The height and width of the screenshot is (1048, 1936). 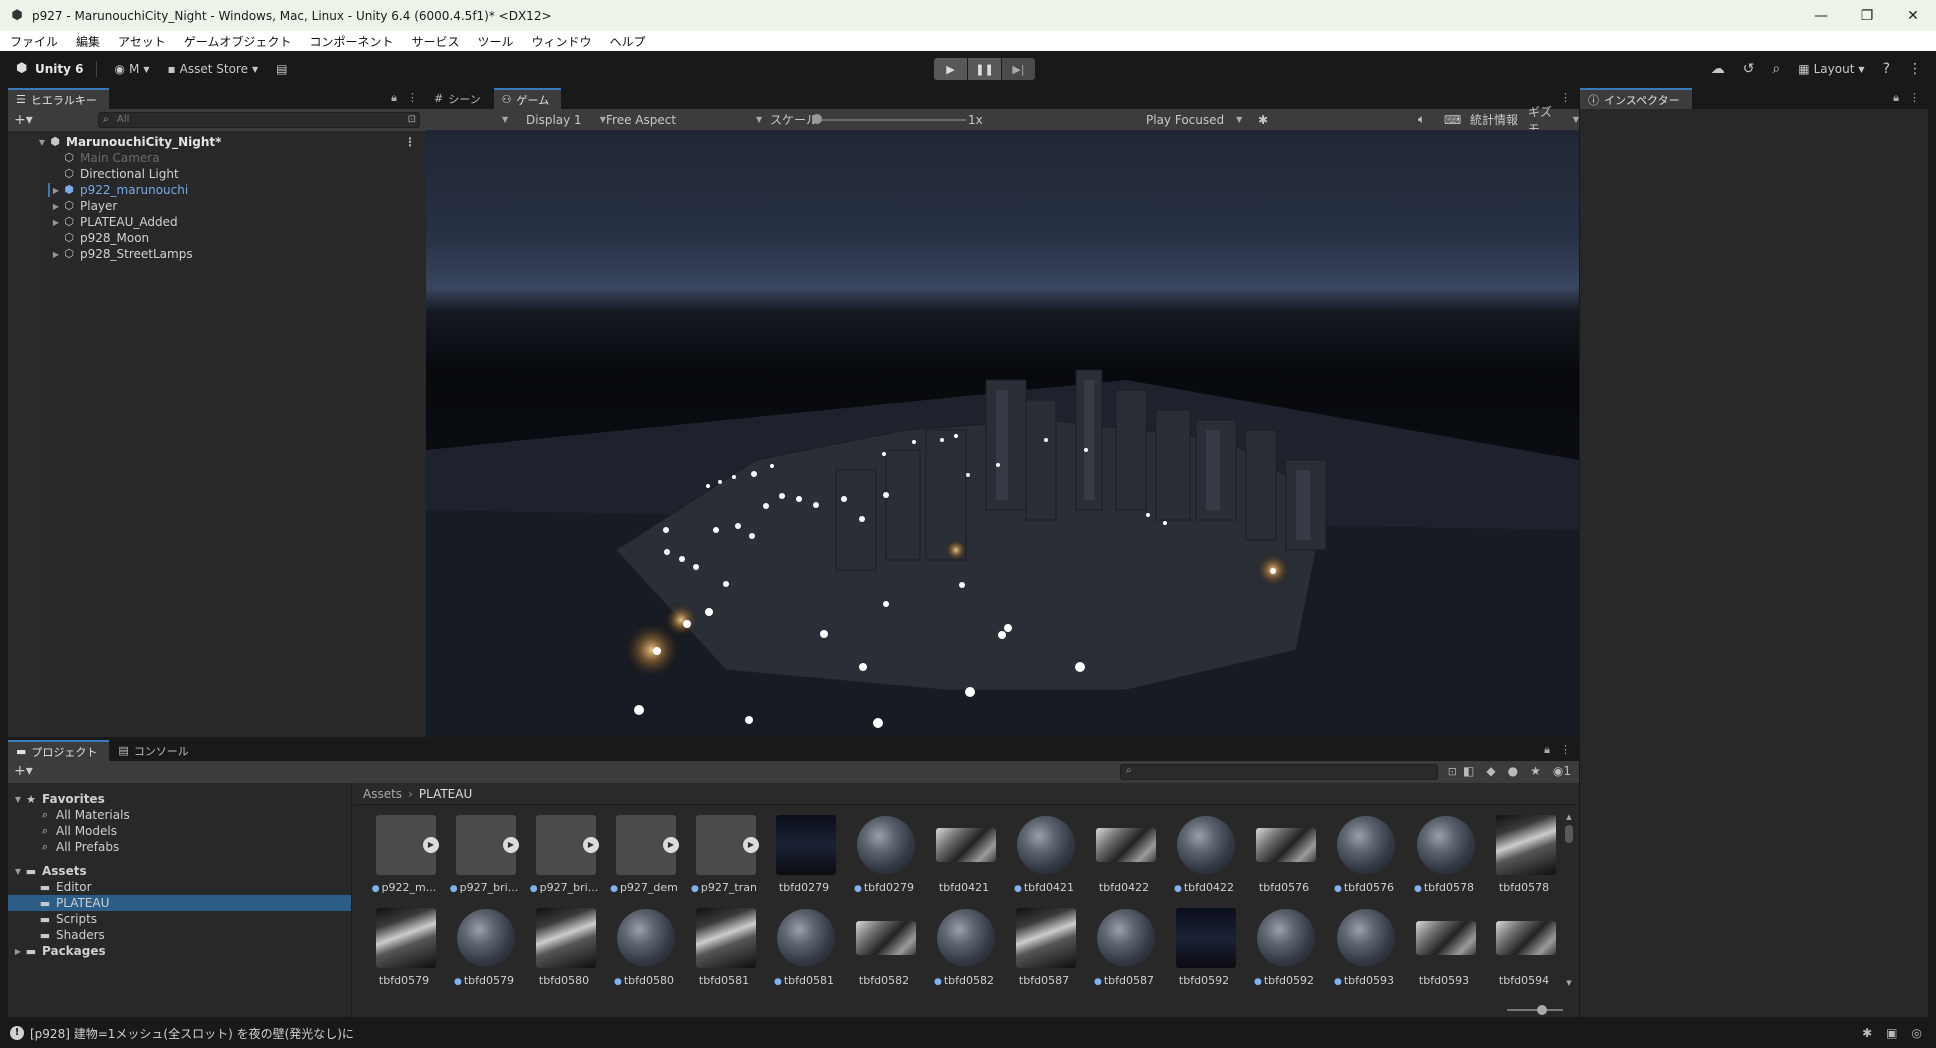 I want to click on menu-window: ウィンドウ, so click(x=561, y=41).